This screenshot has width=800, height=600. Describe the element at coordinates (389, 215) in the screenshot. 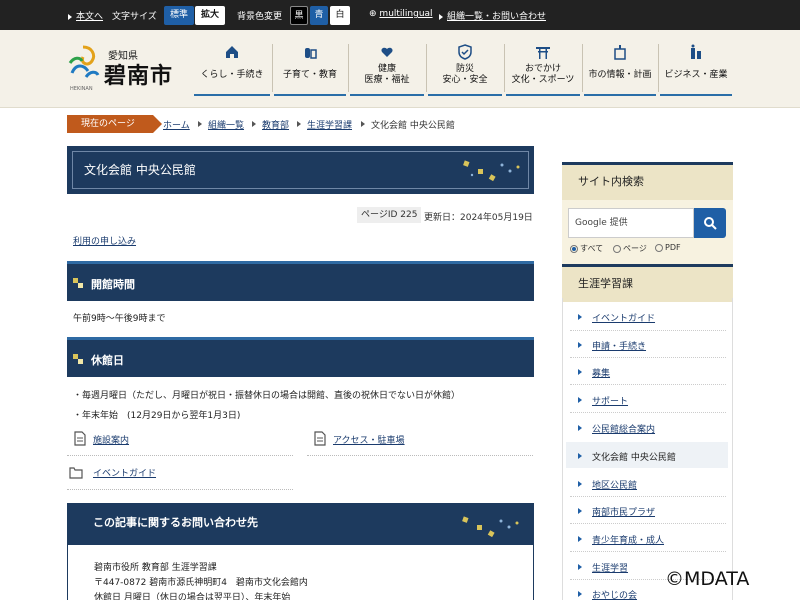

I see `page-id: ページID 225` at that location.